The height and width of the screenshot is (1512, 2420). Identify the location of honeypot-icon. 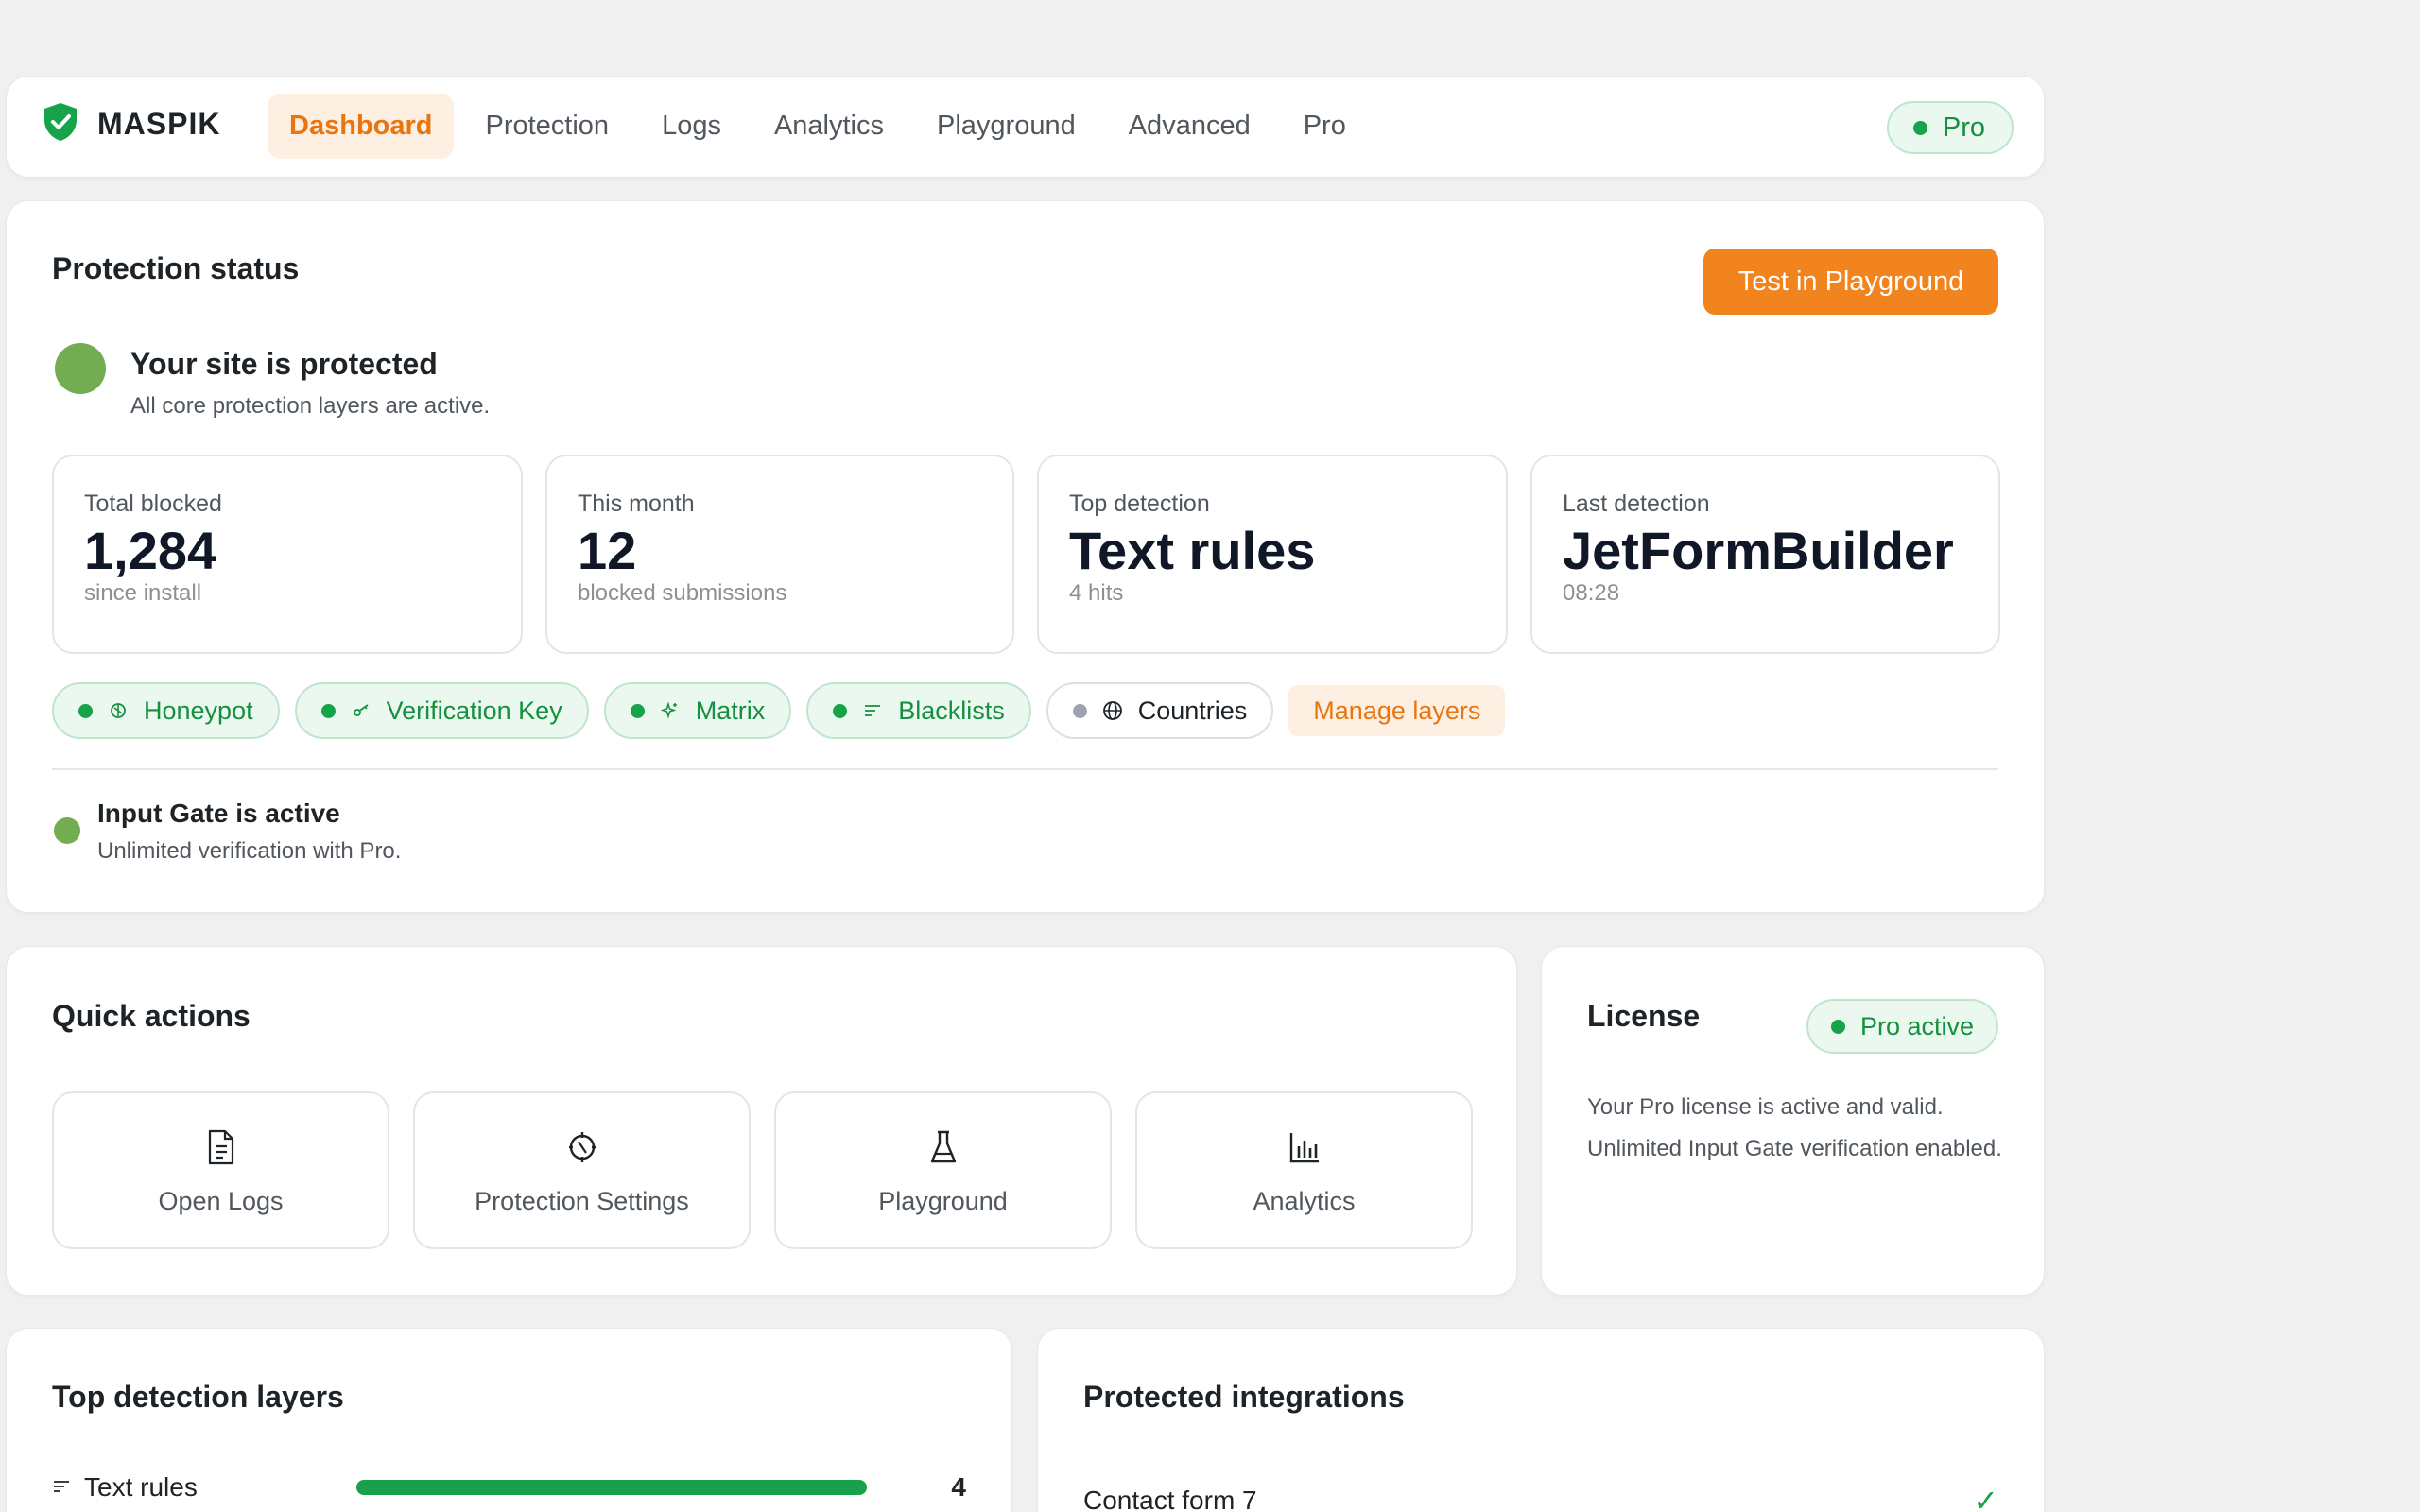
(119, 710).